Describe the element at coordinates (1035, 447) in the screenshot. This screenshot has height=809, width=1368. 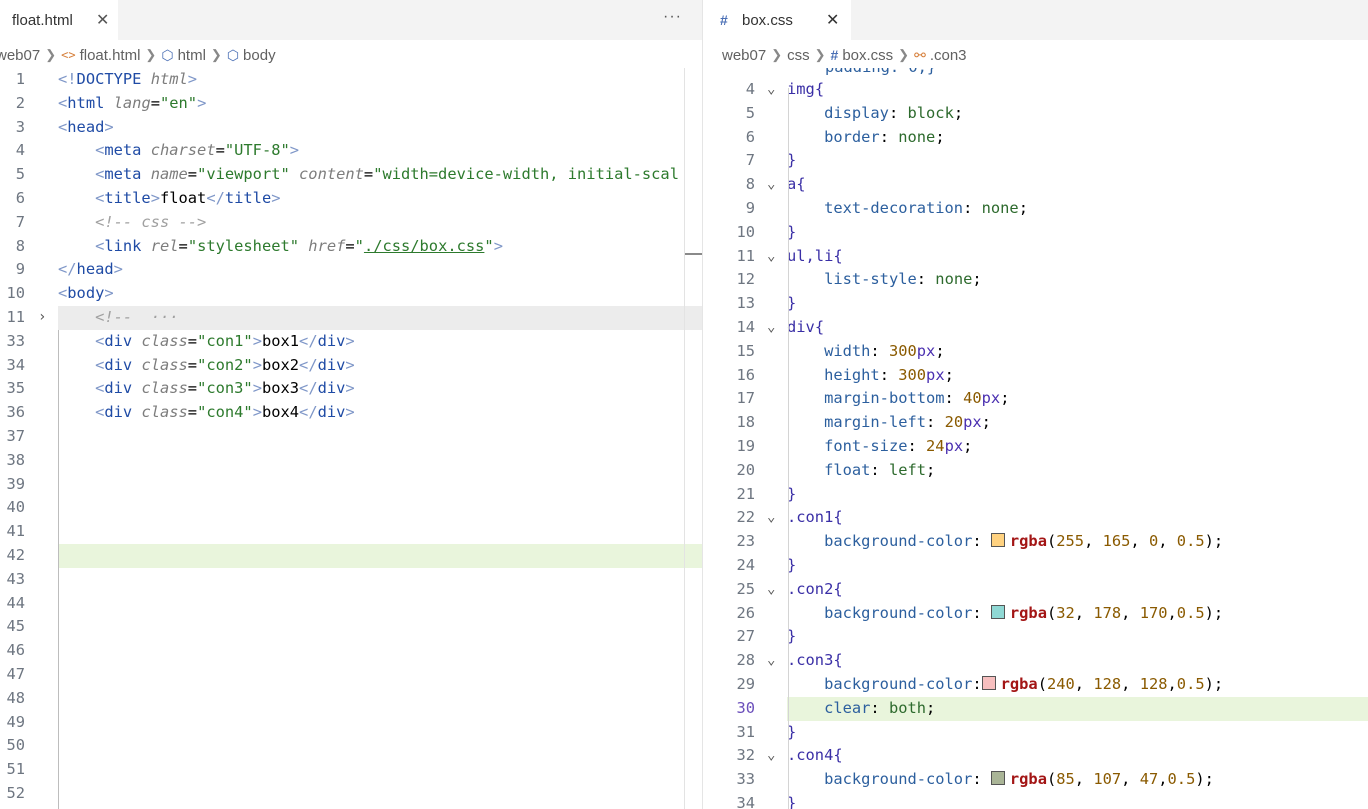
I see `code-line: 19 font-size: 24px;` at that location.